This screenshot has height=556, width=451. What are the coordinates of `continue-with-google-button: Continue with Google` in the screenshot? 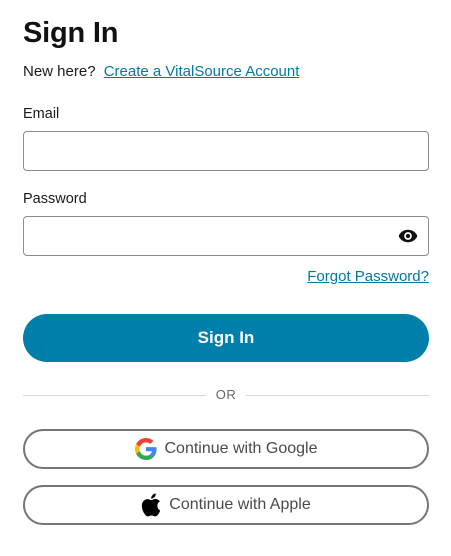 It's located at (226, 449).